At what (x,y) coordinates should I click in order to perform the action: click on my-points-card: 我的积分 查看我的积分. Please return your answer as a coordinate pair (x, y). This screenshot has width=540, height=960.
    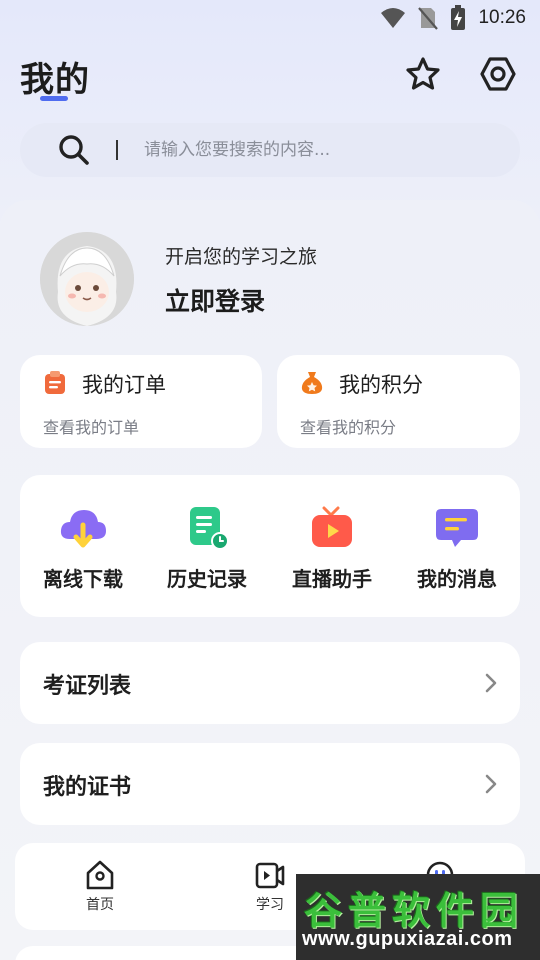
    Looking at the image, I should click on (398, 401).